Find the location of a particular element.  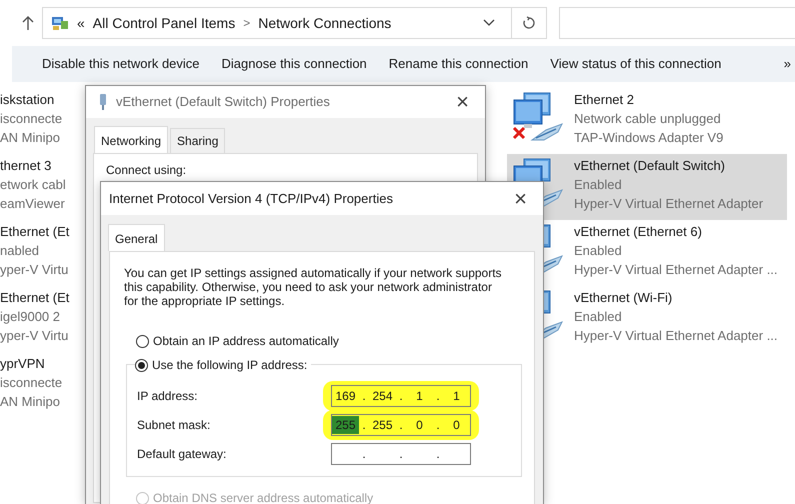

field-label: Default gateway: is located at coordinates (181, 454).